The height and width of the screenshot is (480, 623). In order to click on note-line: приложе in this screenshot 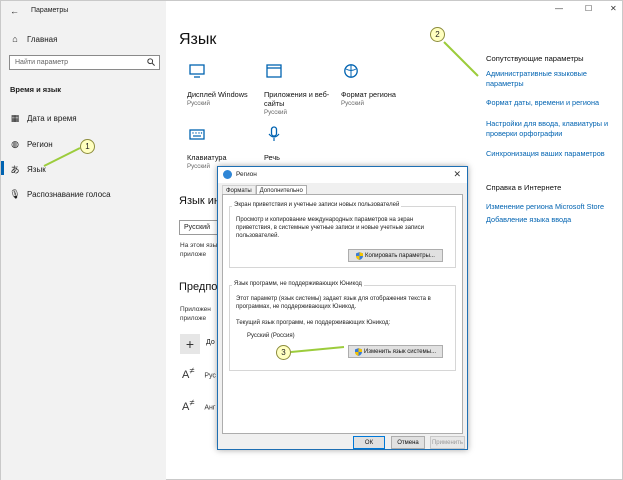, I will do `click(193, 254)`.